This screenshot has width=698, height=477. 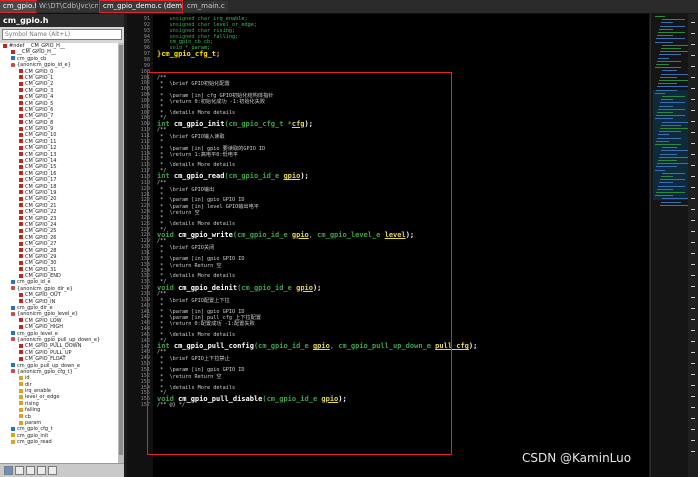 What do you see at coordinates (43, 276) in the screenshot?
I see `symbol-item-label: CM_GPIO_END` at bounding box center [43, 276].